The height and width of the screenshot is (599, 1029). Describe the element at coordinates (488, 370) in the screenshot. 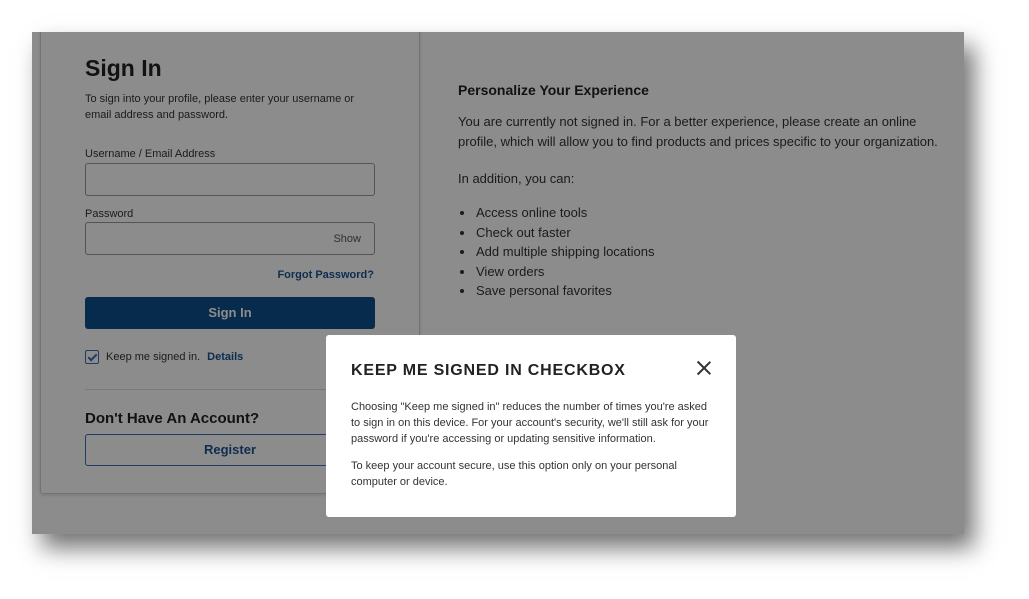

I see `dialog-title: KEEP ME SIGNED IN CHECKBOX` at that location.